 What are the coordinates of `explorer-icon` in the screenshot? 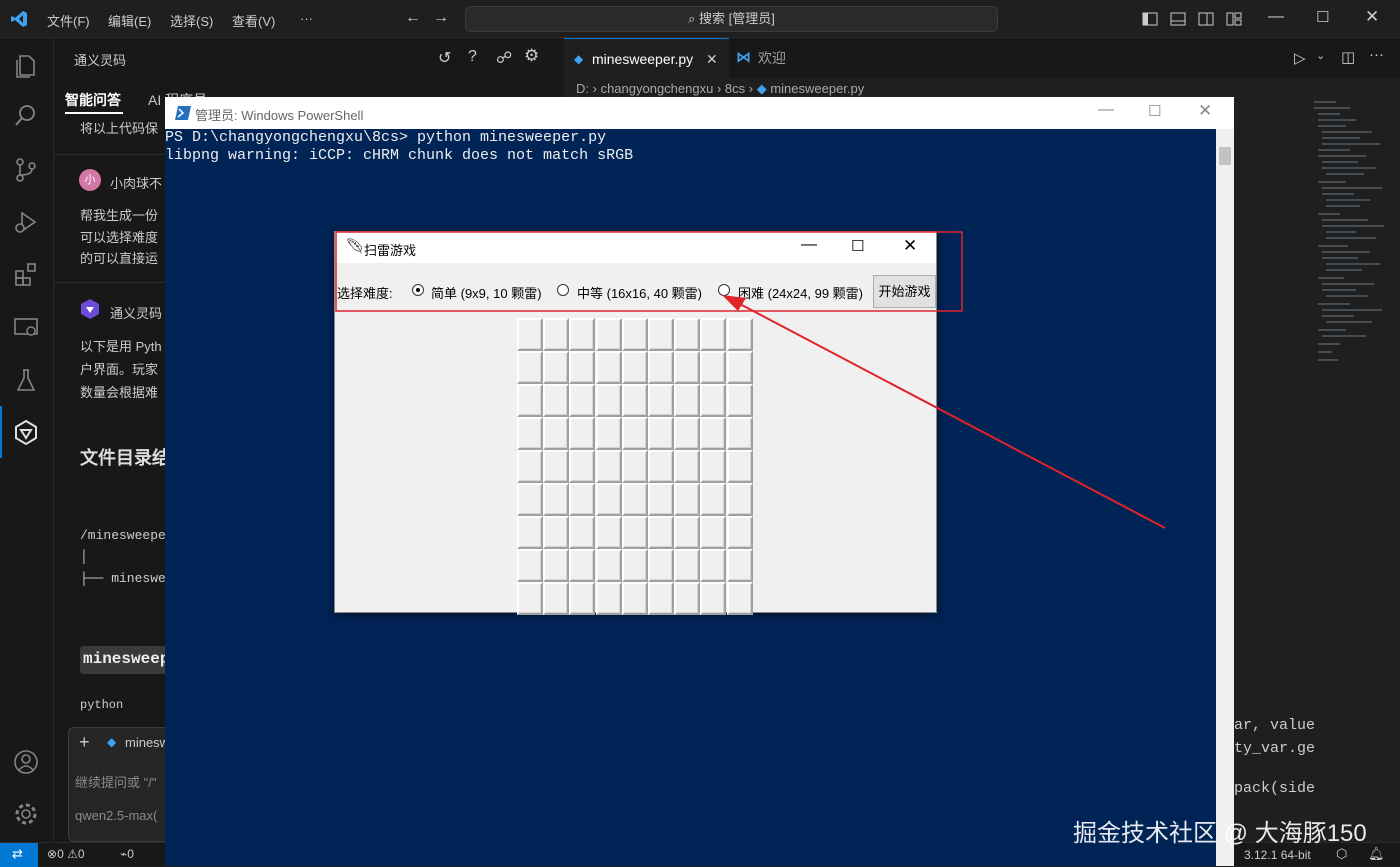 It's located at (26, 66).